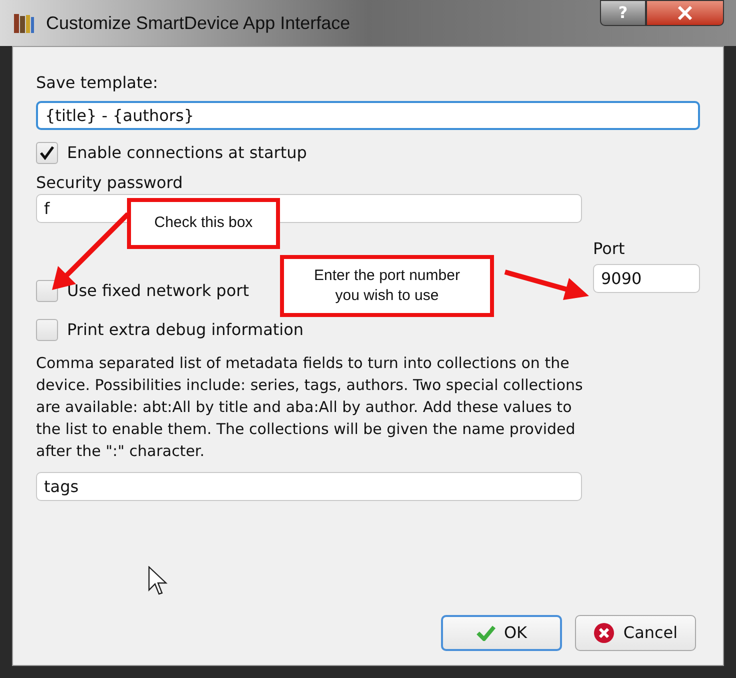 The height and width of the screenshot is (678, 736). What do you see at coordinates (187, 153) in the screenshot?
I see `checkbox-label: Enable connections at startup` at bounding box center [187, 153].